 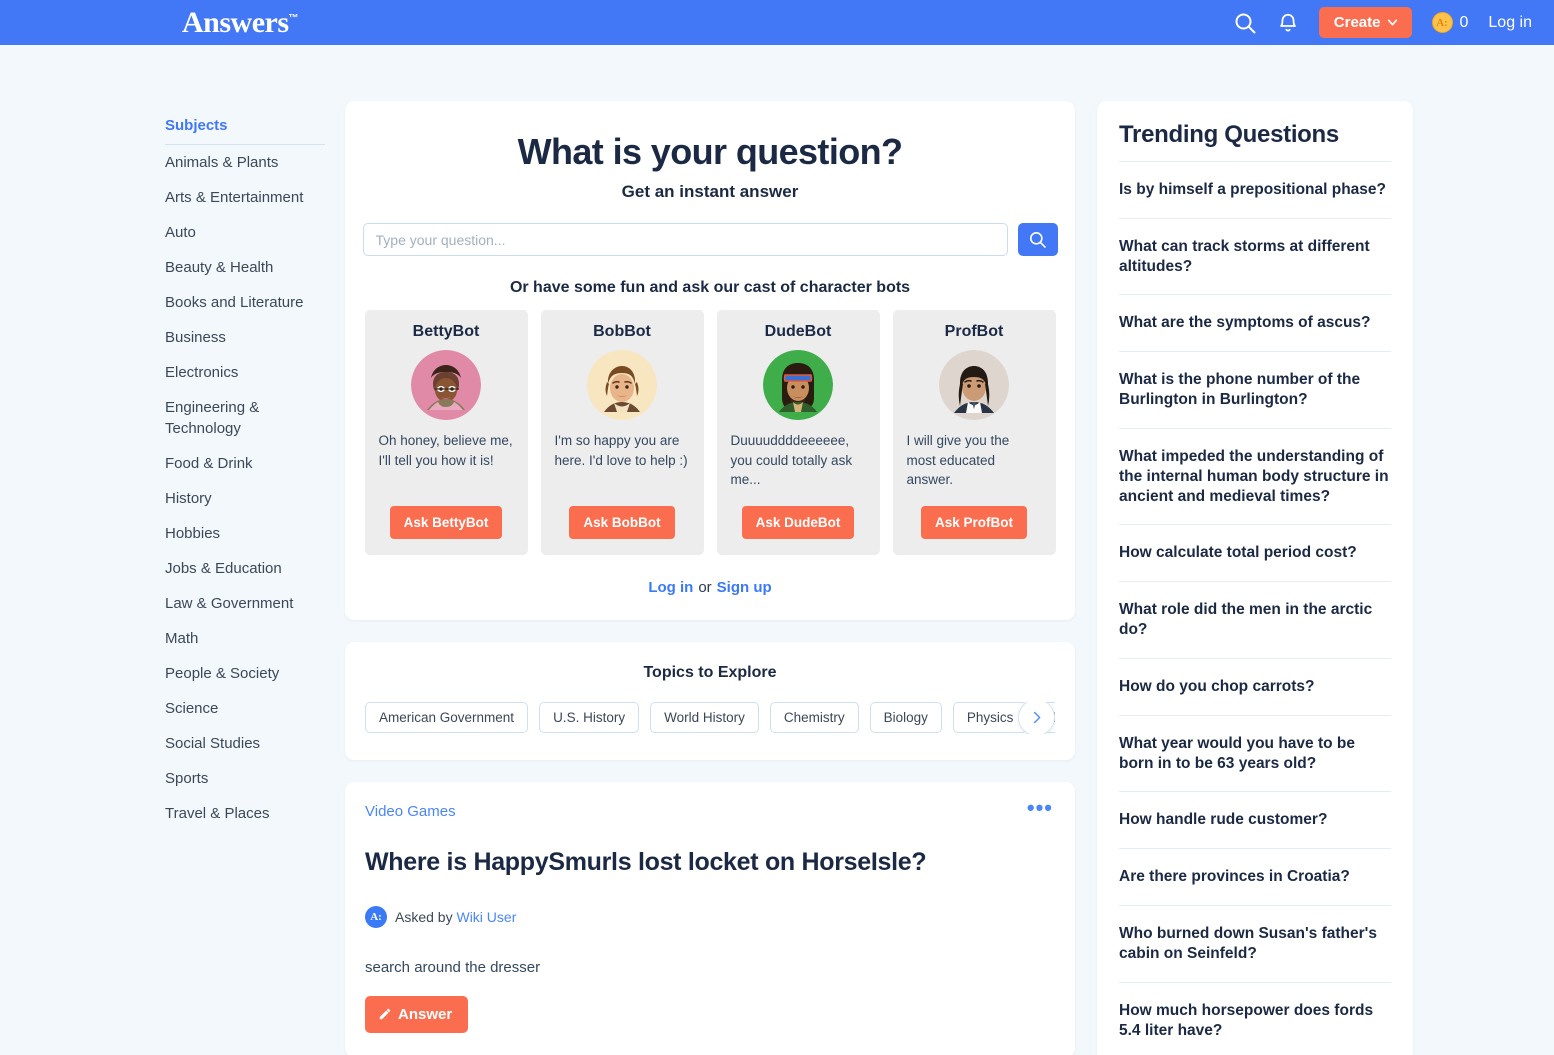 I want to click on topic-chip-physics: Physics, so click(x=990, y=717).